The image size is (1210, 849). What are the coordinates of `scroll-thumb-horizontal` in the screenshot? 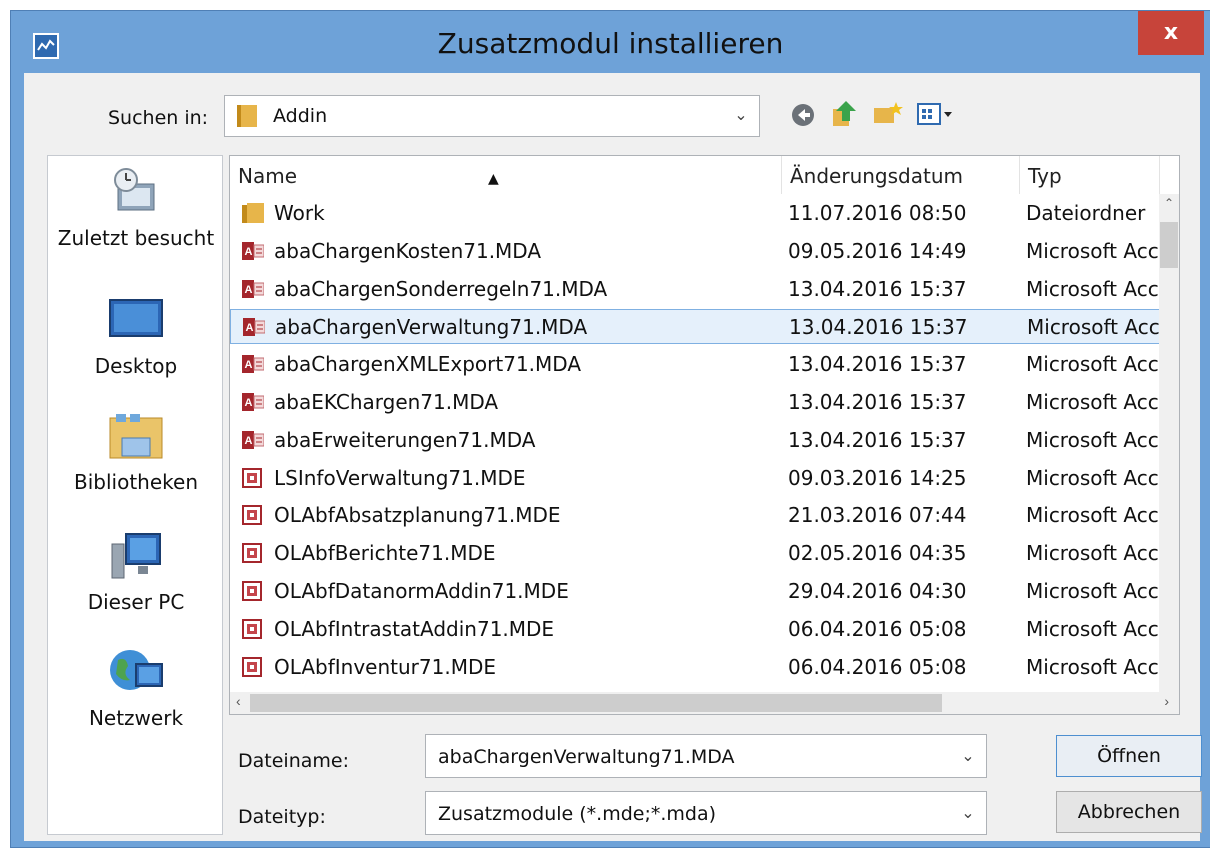 It's located at (596, 703).